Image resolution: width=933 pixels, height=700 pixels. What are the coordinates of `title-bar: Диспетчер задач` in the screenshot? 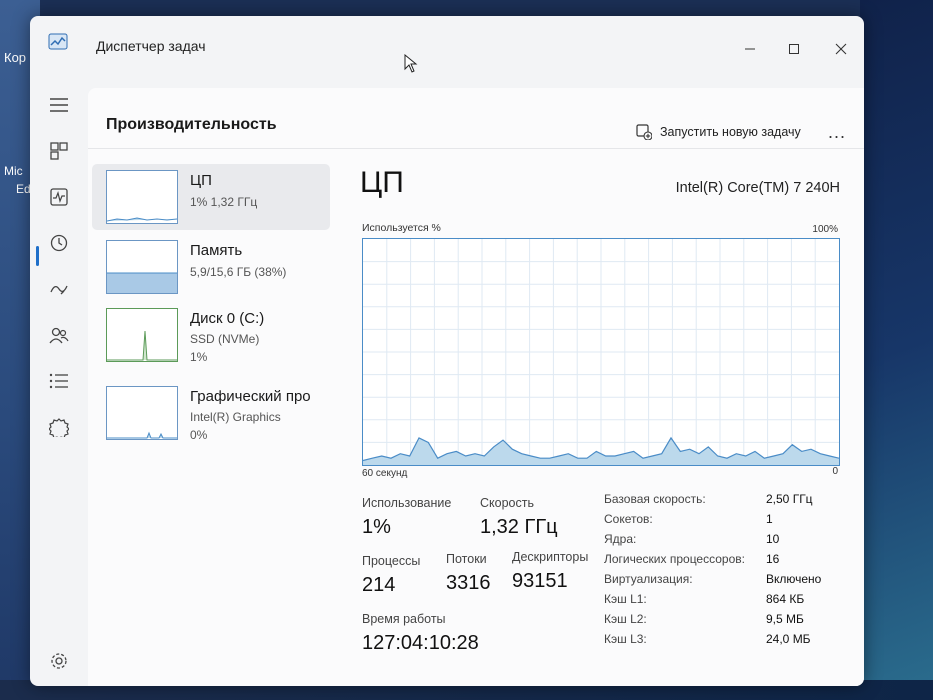 It's located at (447, 46).